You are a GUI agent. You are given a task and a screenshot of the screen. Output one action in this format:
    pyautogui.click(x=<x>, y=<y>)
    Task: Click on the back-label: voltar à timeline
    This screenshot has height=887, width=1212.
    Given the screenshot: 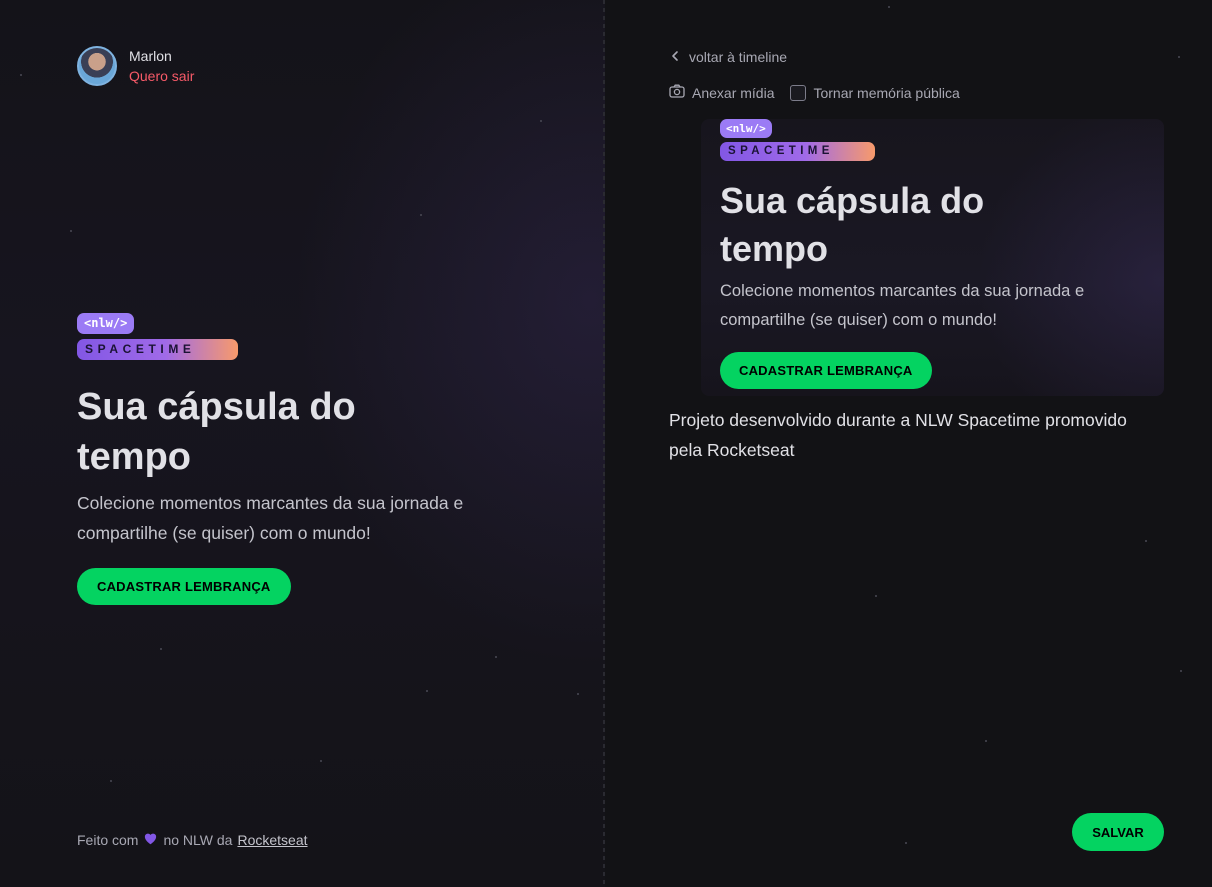 What is the action you would take?
    pyautogui.click(x=738, y=57)
    